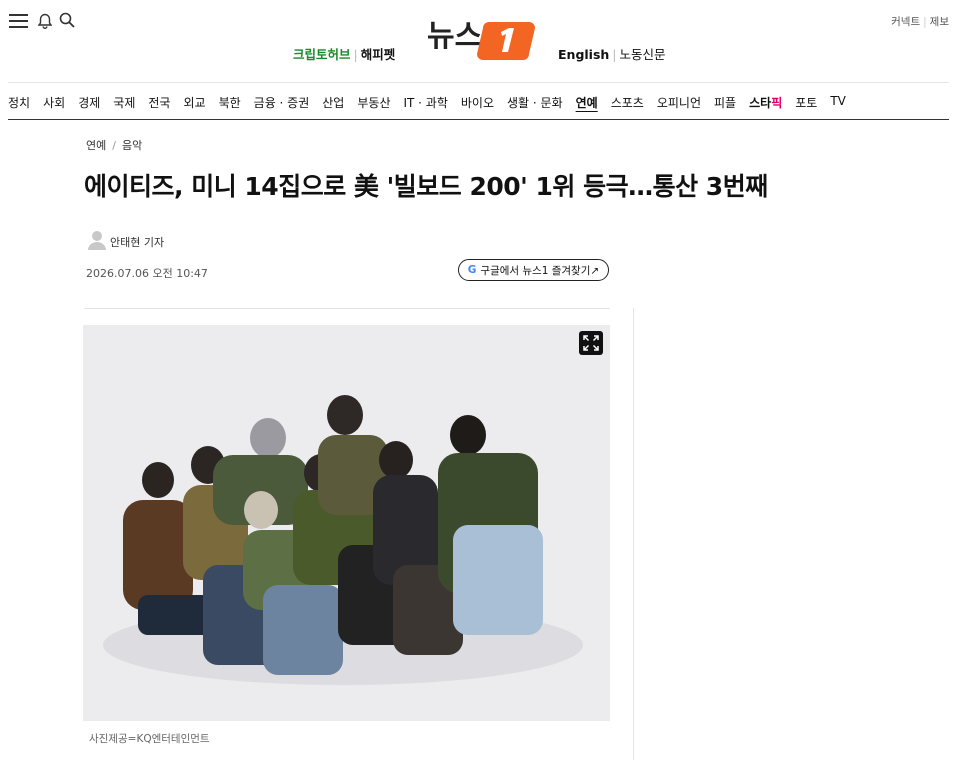 This screenshot has width=963, height=760. I want to click on google-icon: G, so click(472, 270).